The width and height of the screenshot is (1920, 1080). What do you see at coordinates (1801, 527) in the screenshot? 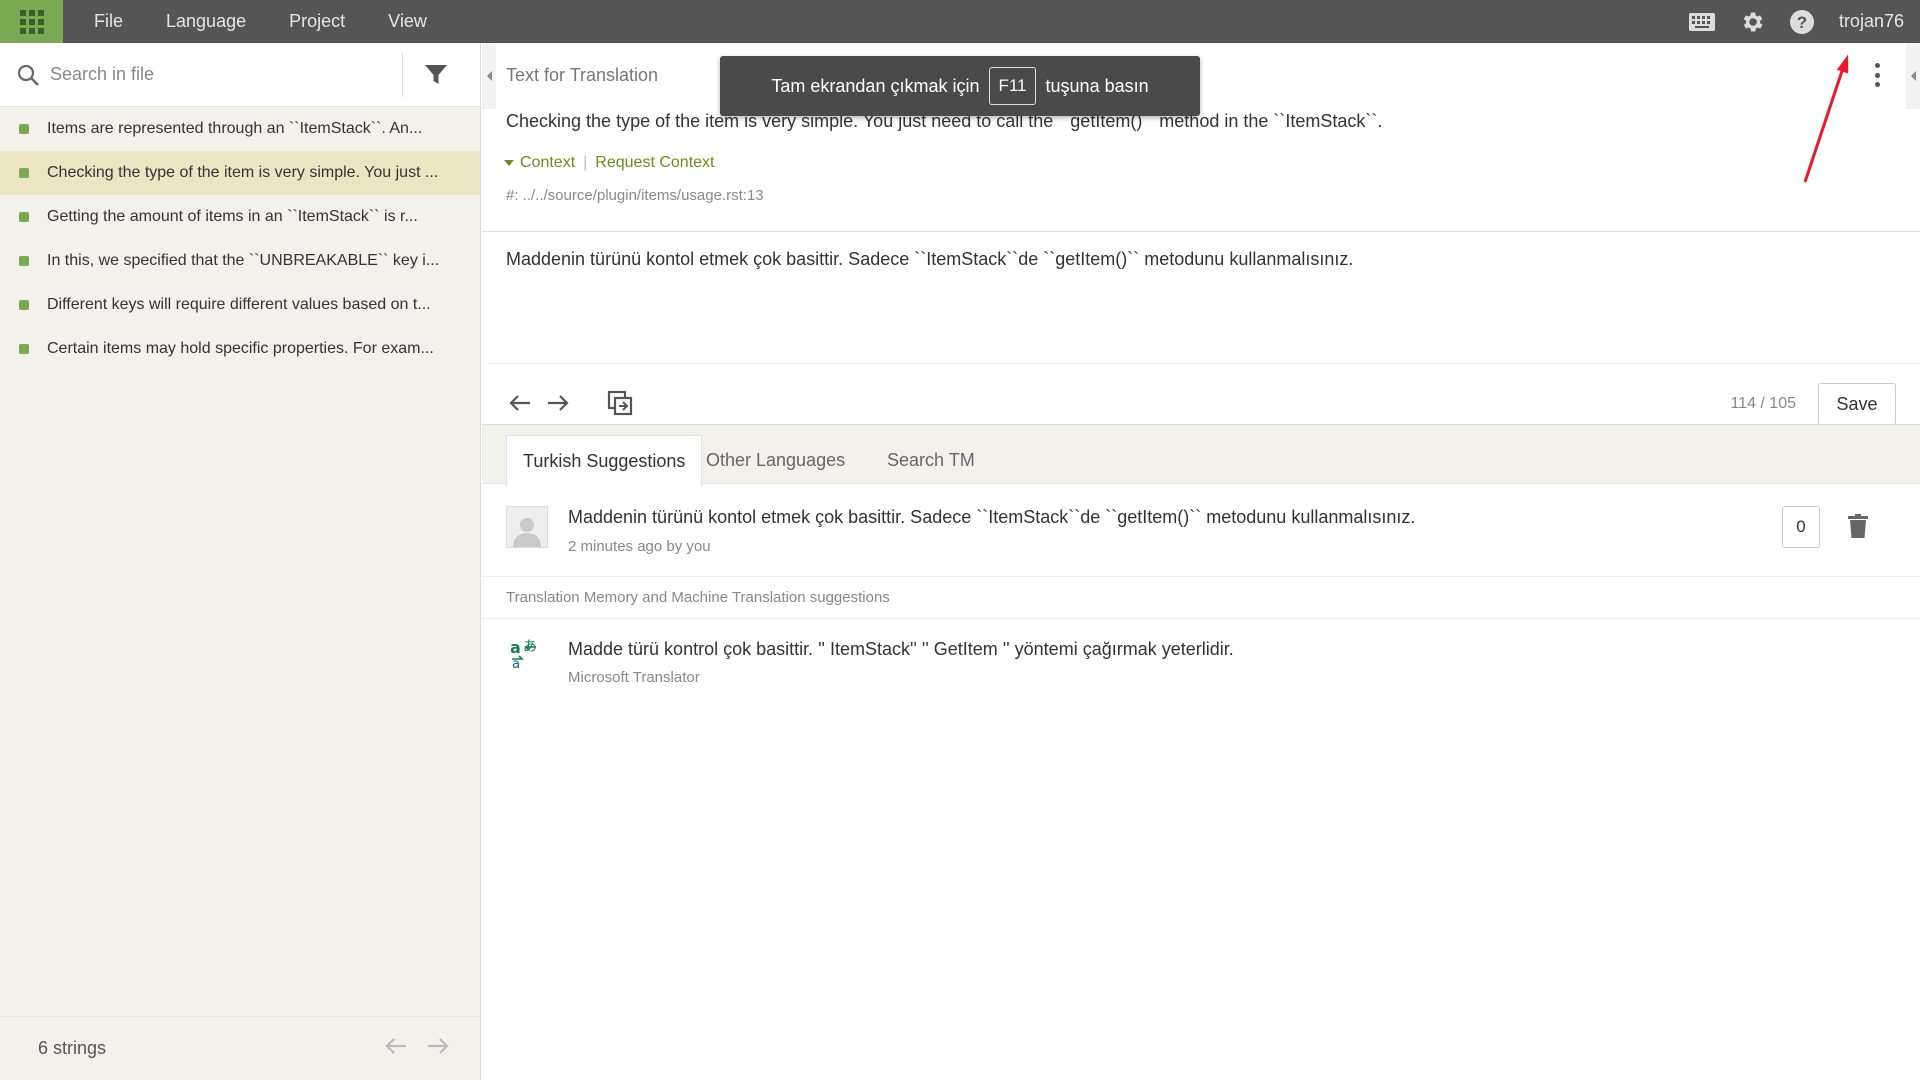
I see `vote-count-button: 0` at bounding box center [1801, 527].